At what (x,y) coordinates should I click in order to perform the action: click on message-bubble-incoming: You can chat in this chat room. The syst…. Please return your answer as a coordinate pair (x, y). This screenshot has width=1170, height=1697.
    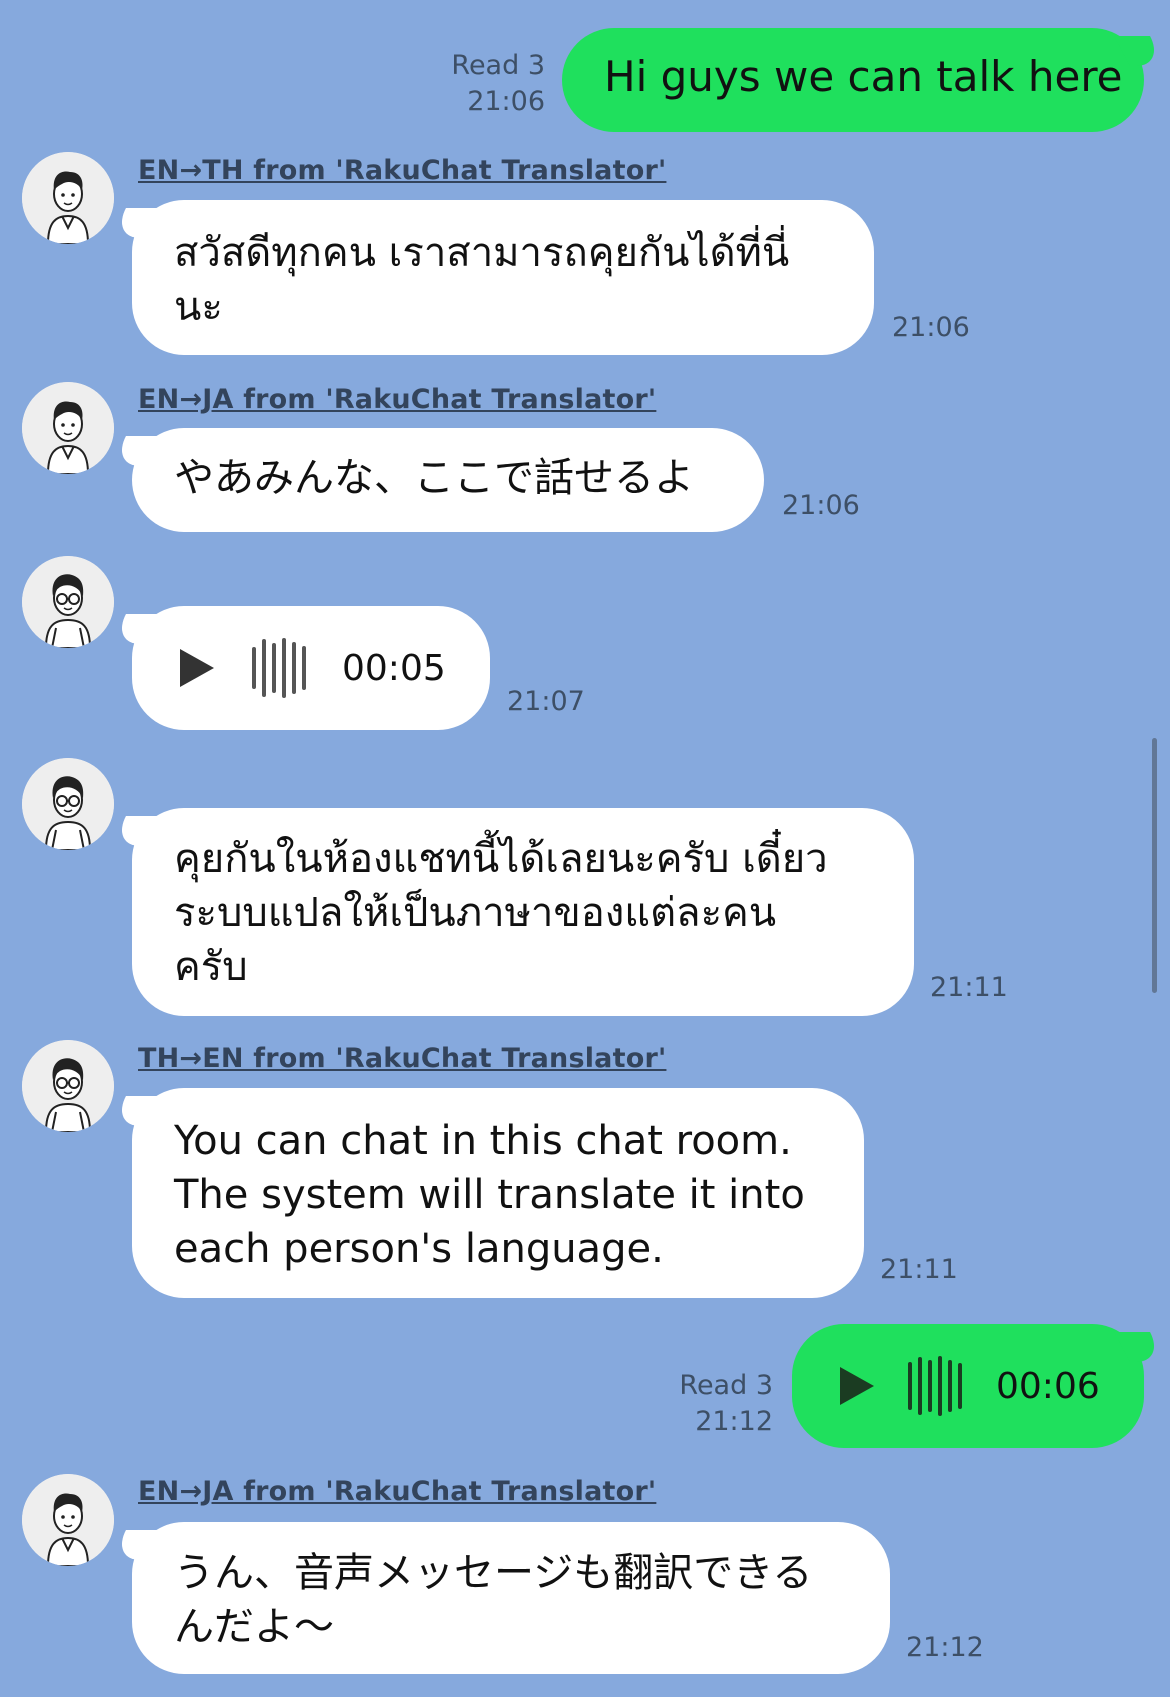
    Looking at the image, I should click on (498, 1193).